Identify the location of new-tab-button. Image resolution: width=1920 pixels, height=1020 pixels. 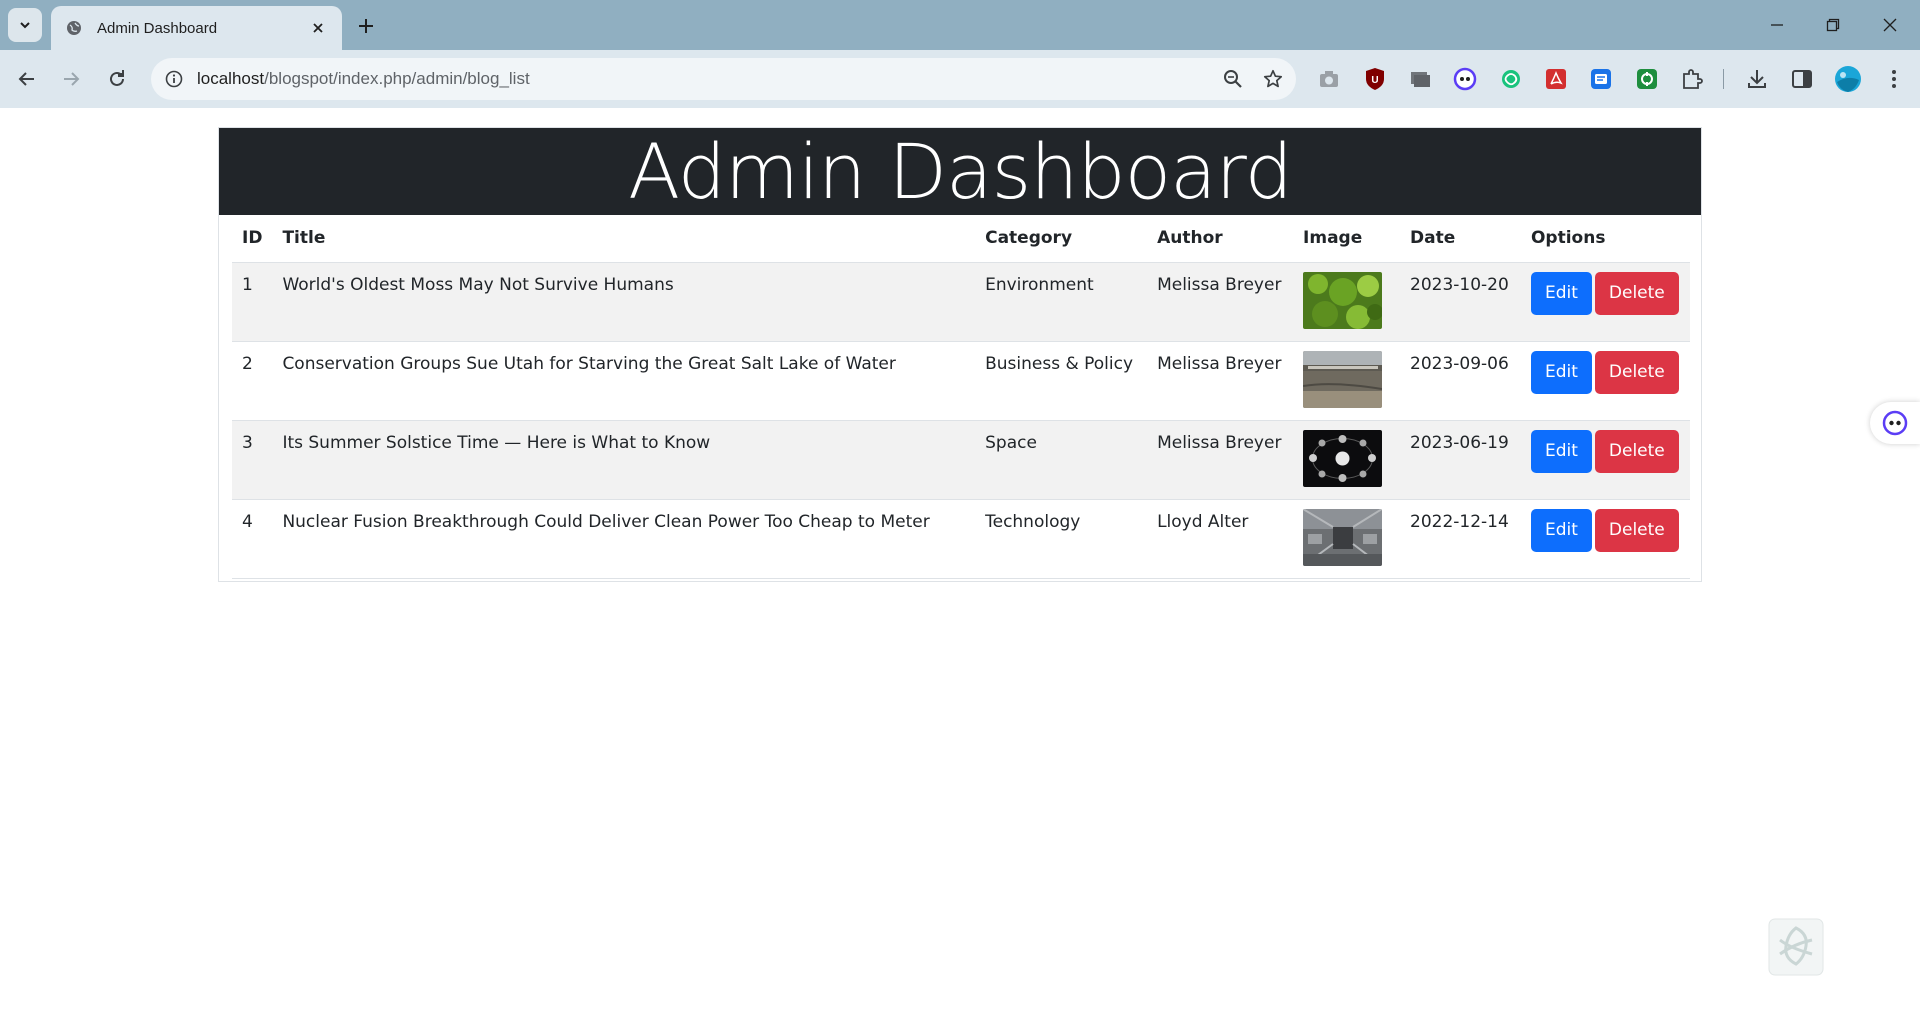
(366, 26).